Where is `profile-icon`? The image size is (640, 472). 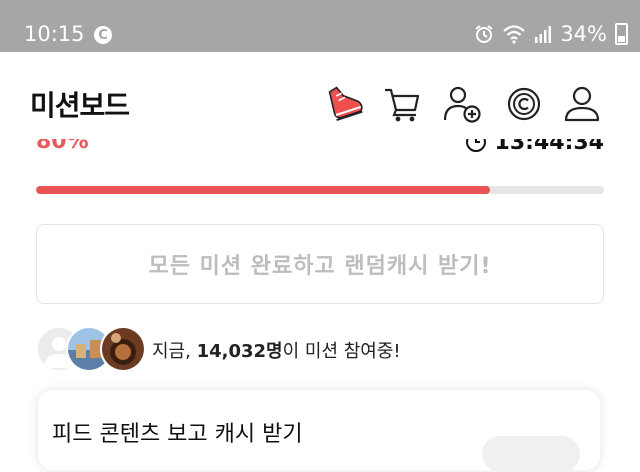 profile-icon is located at coordinates (582, 104).